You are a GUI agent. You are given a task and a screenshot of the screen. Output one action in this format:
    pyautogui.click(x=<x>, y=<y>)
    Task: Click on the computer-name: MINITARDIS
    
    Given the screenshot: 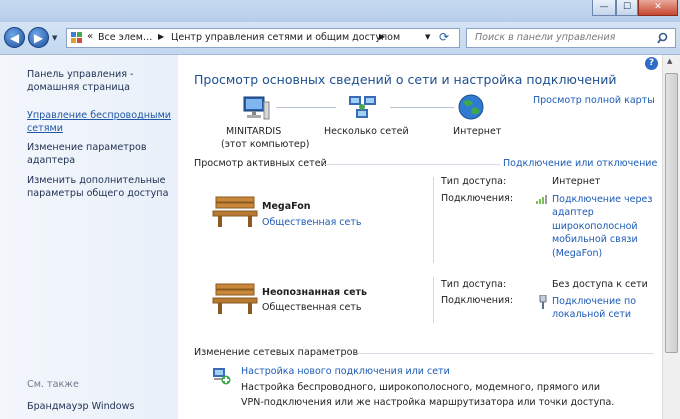 What is the action you would take?
    pyautogui.click(x=254, y=131)
    